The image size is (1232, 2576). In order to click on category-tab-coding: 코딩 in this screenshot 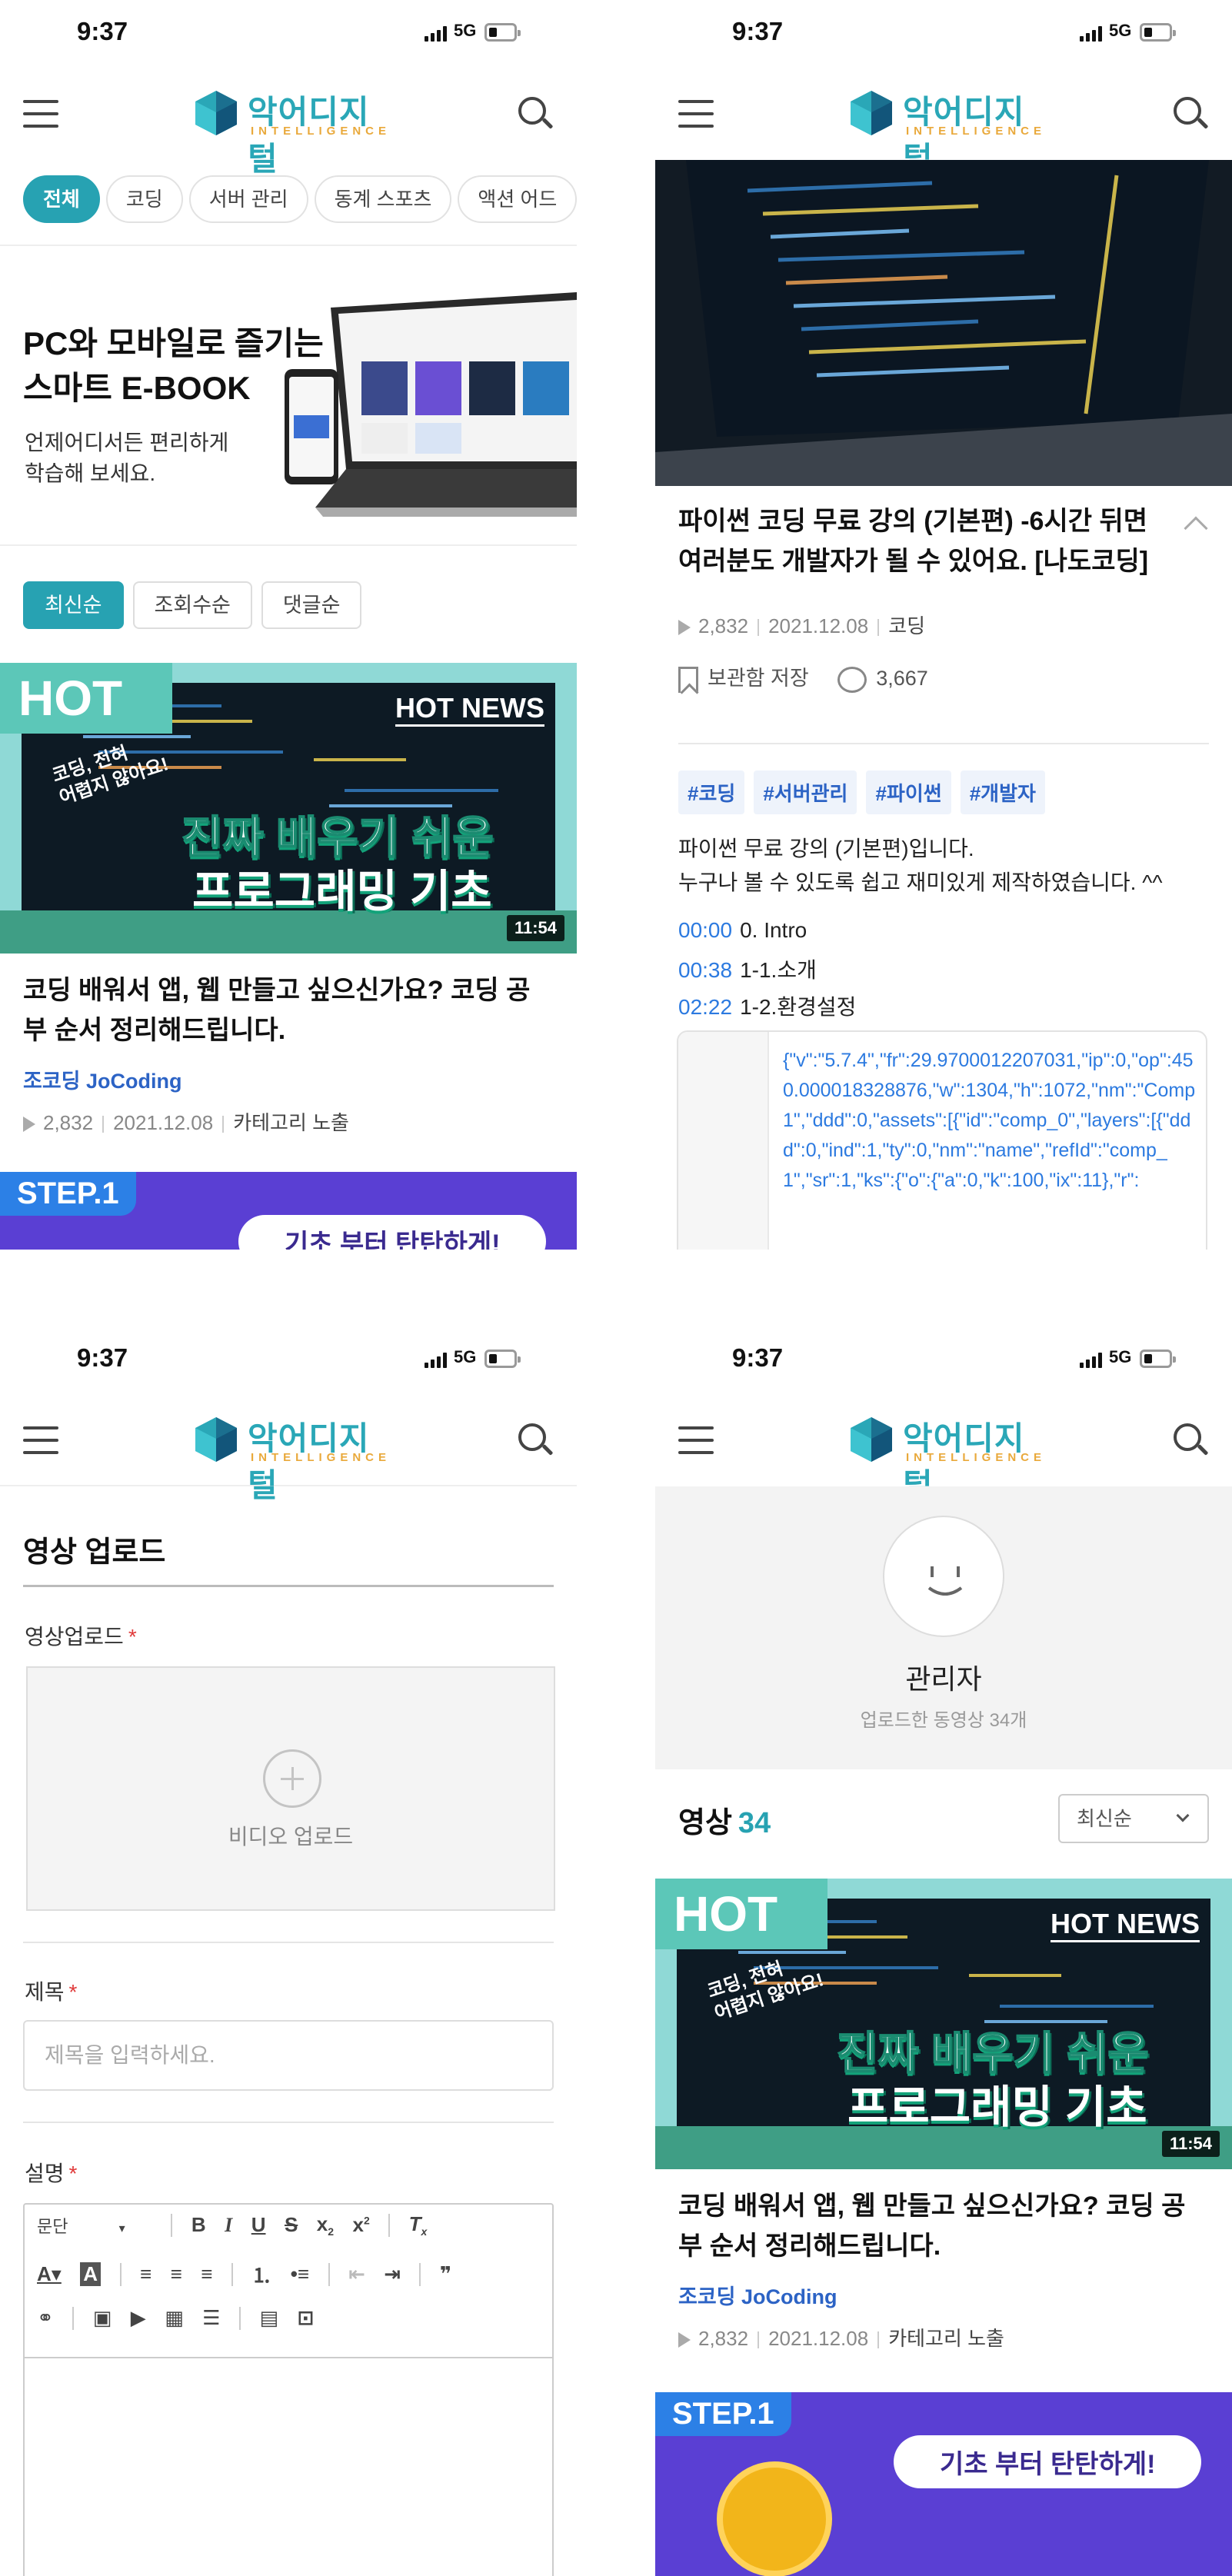, I will do `click(144, 199)`.